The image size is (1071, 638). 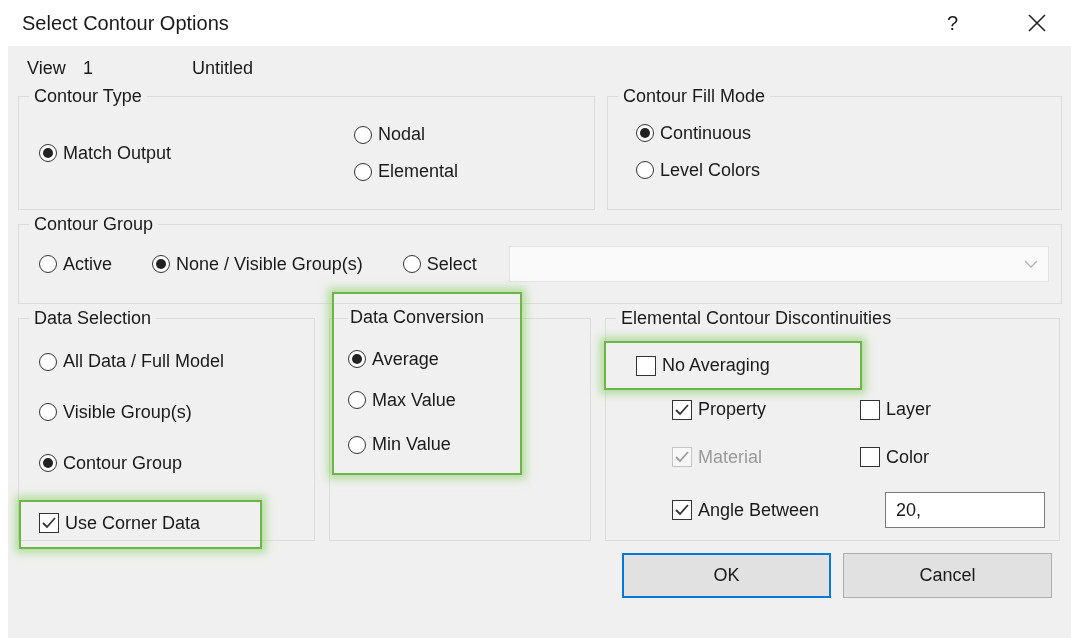 I want to click on dialog-button: Cancel, so click(x=947, y=575).